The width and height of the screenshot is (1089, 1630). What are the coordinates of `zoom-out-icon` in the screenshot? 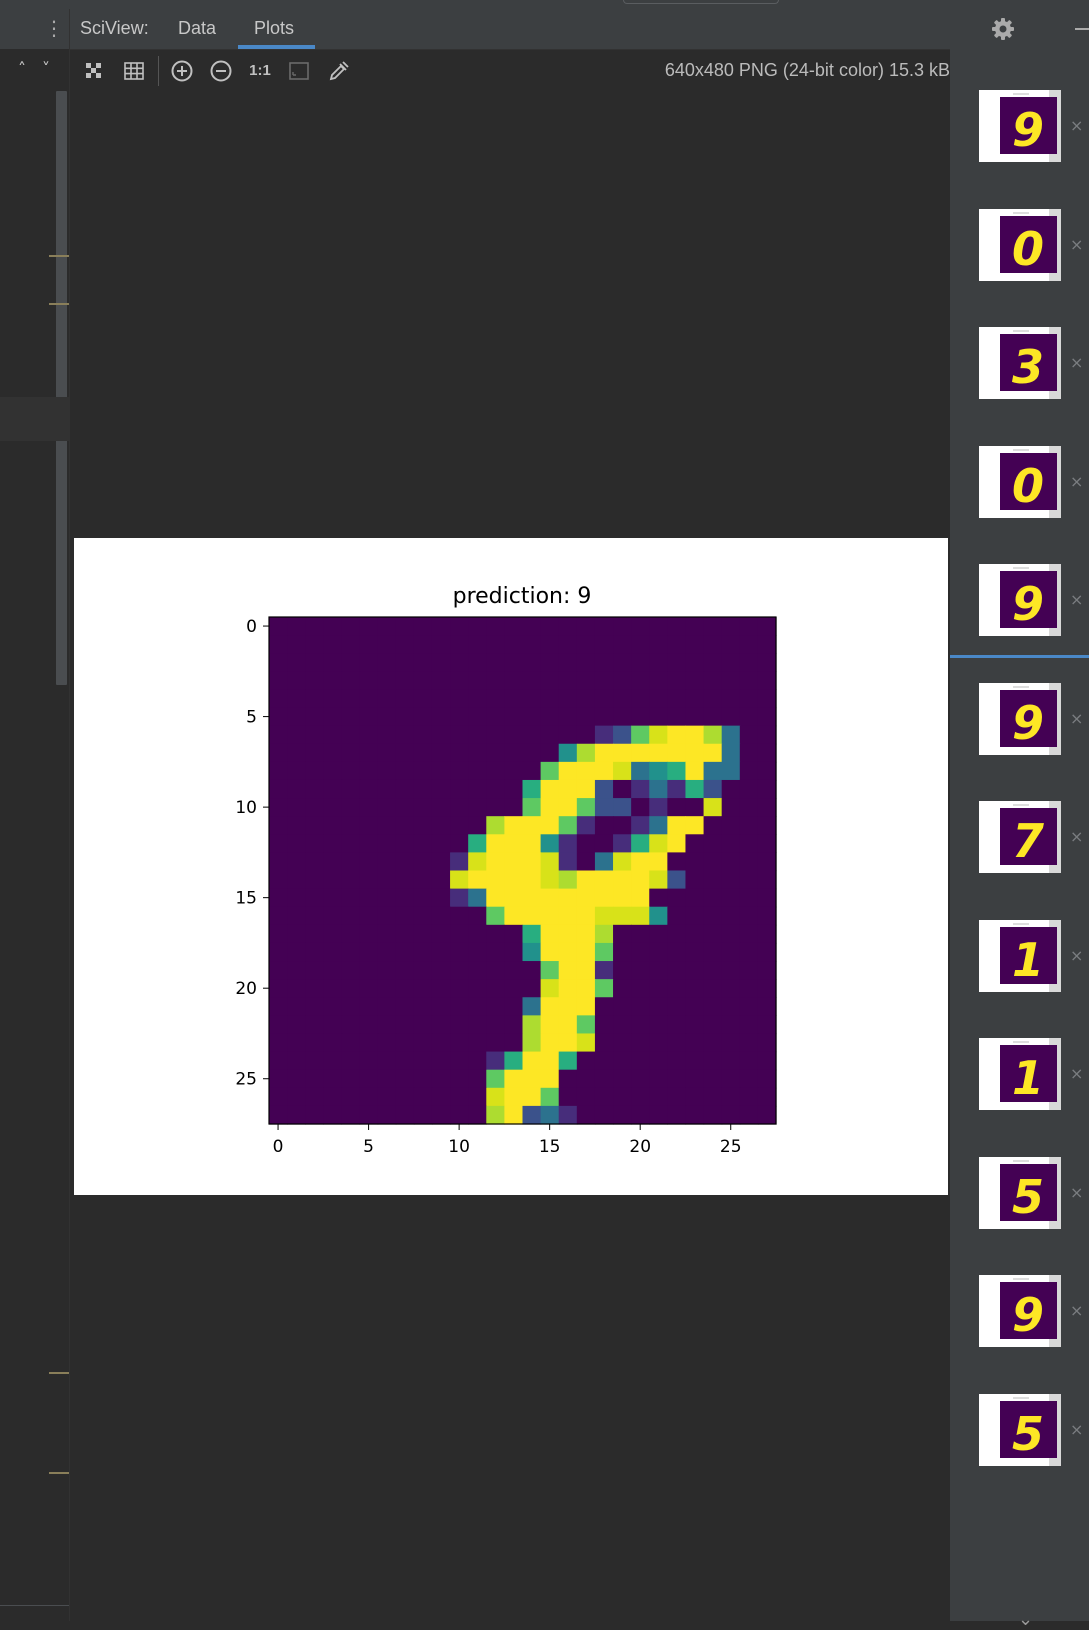 It's located at (221, 71).